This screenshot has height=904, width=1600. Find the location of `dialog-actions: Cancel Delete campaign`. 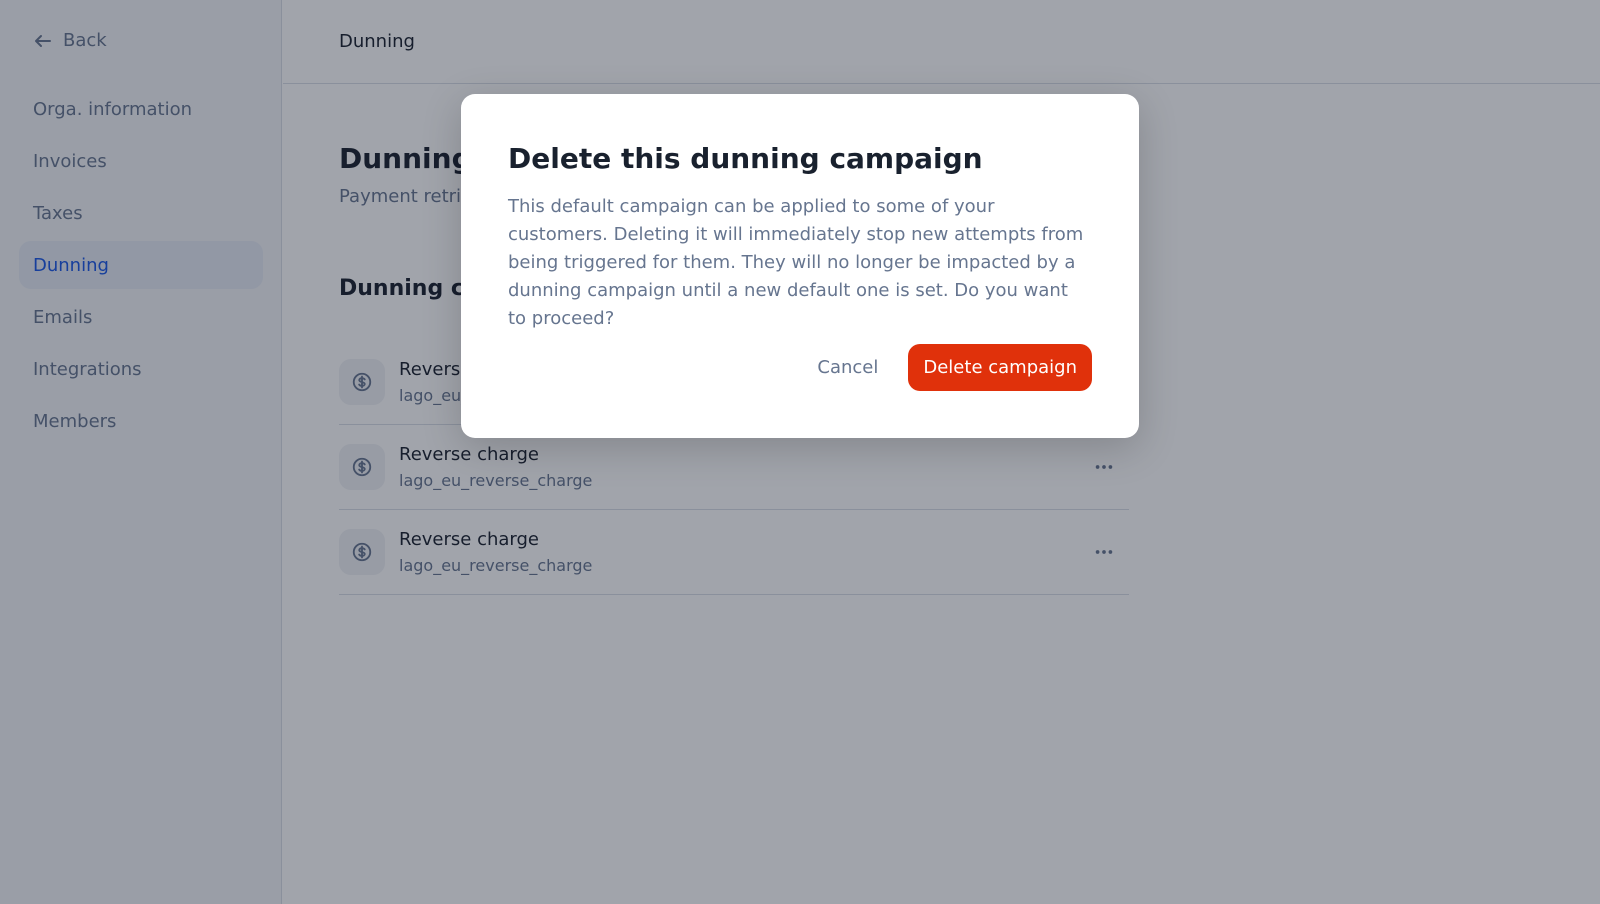

dialog-actions: Cancel Delete campaign is located at coordinates (948, 367).